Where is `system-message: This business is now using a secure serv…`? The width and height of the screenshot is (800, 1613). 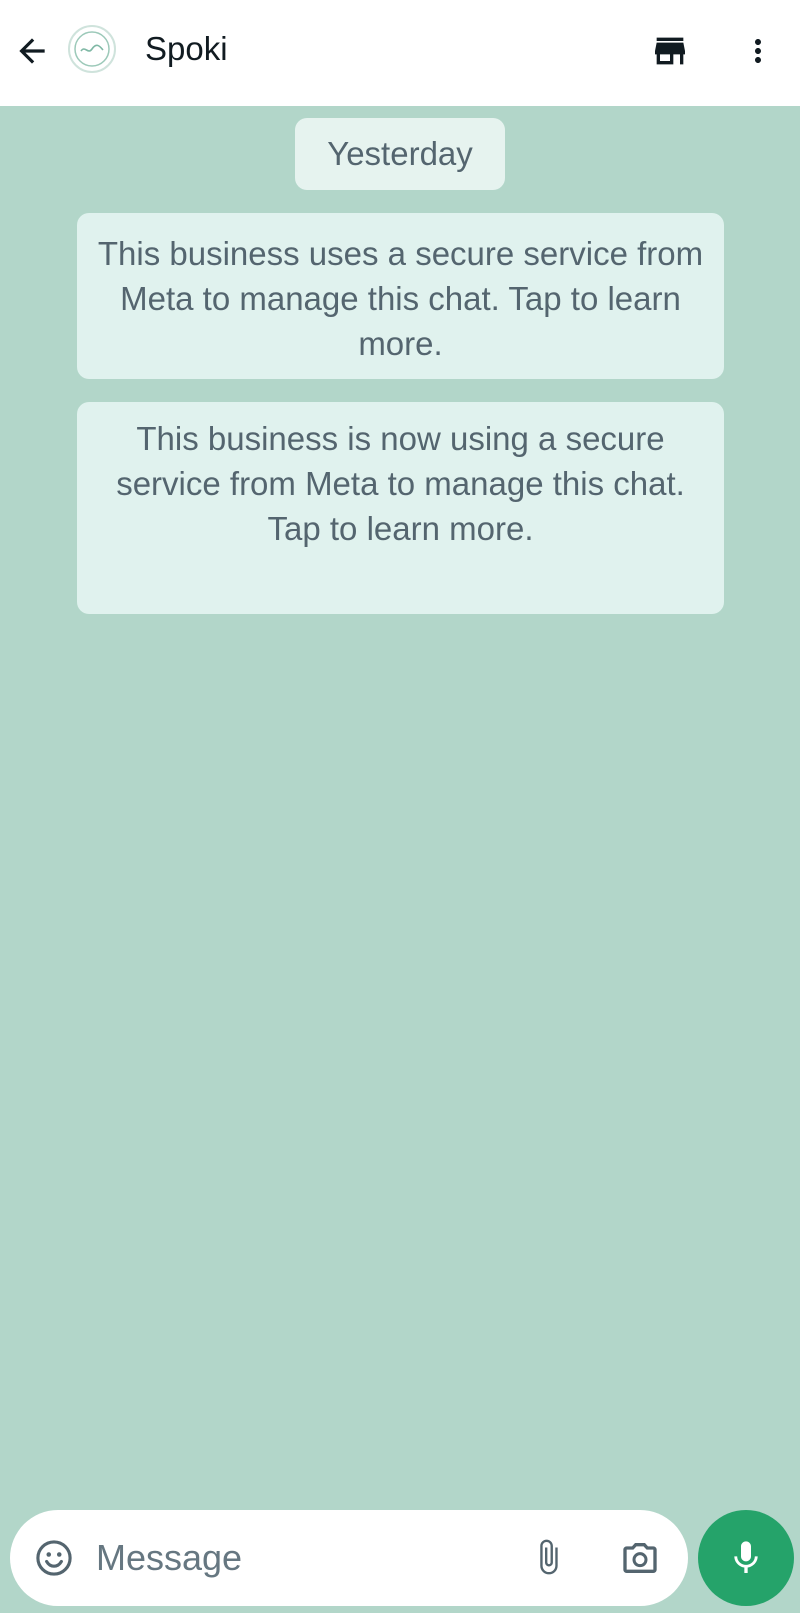
system-message: This business is now using a secure serv… is located at coordinates (400, 508).